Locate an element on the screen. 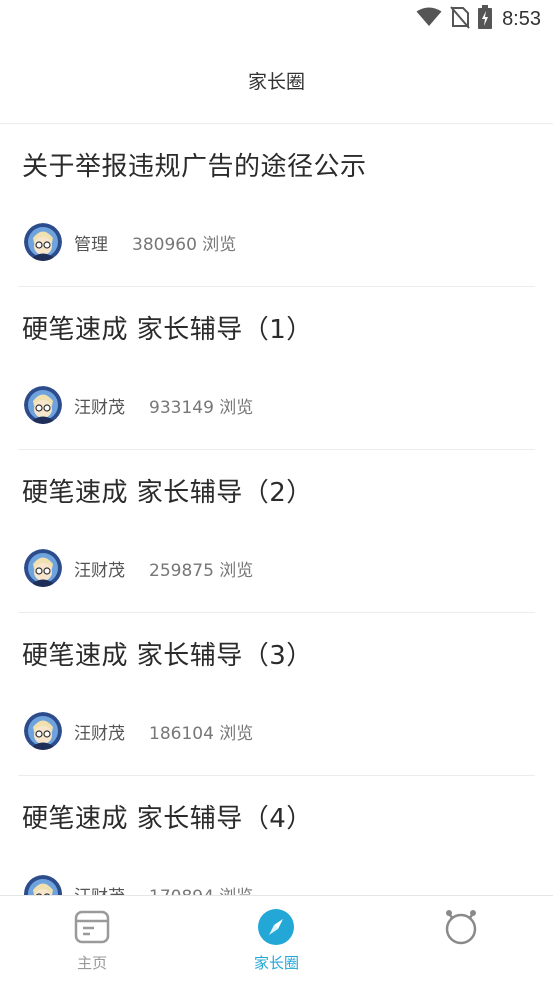 The width and height of the screenshot is (553, 983). status-bar: 8:53 is located at coordinates (276, 19).